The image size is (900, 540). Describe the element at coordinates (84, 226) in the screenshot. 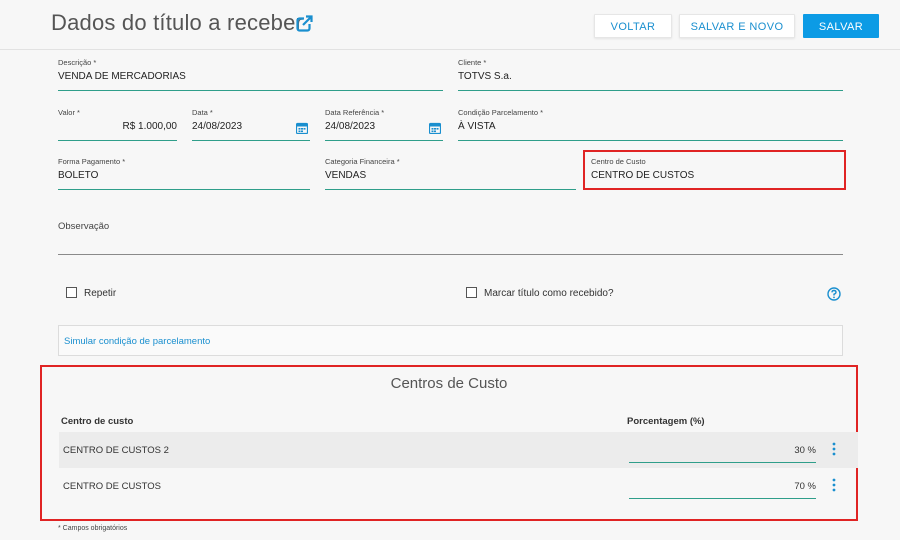

I see `observacao-label: Observação` at that location.